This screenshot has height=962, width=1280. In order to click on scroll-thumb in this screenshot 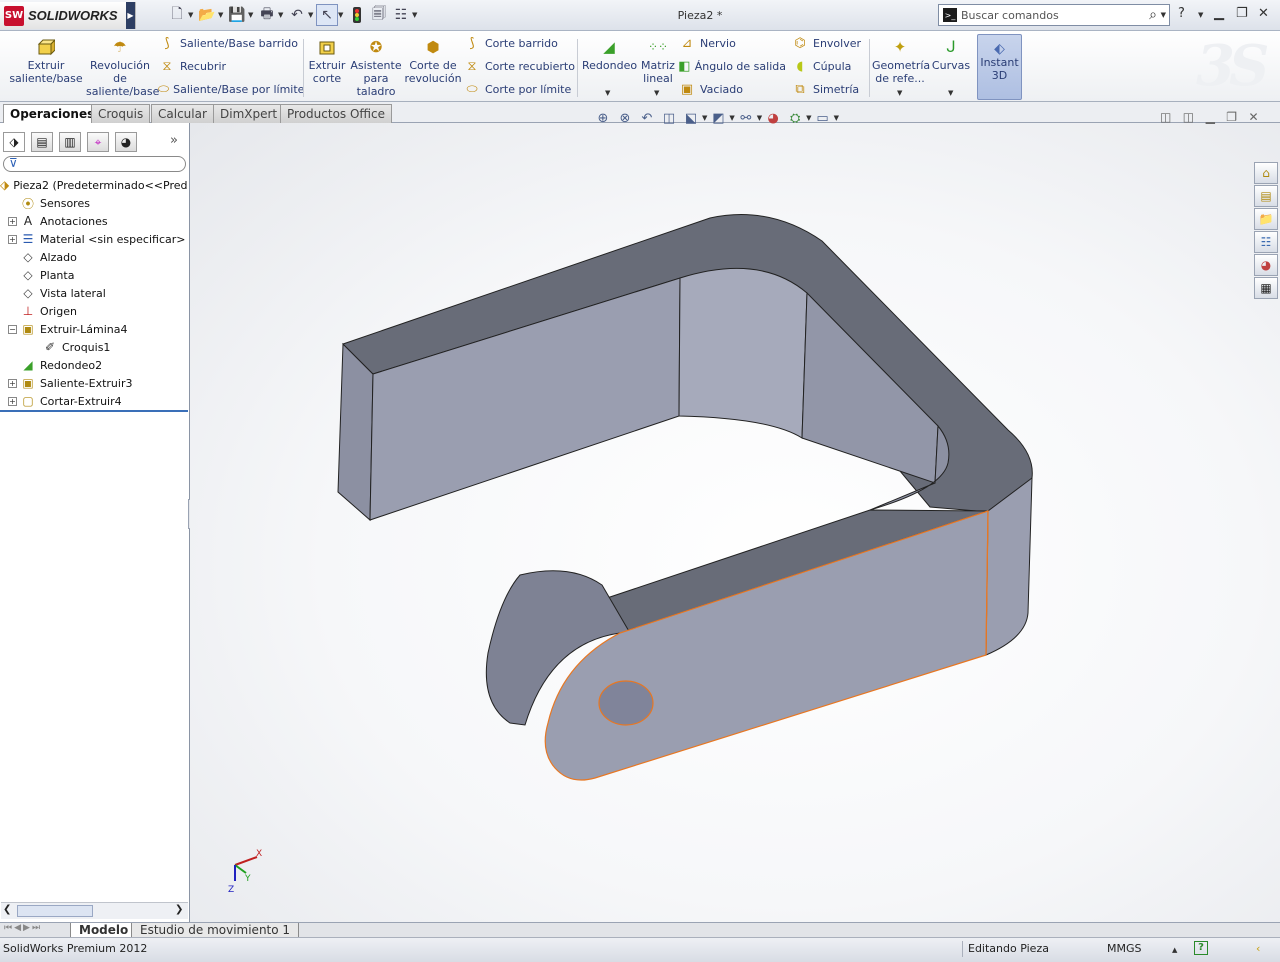, I will do `click(55, 911)`.